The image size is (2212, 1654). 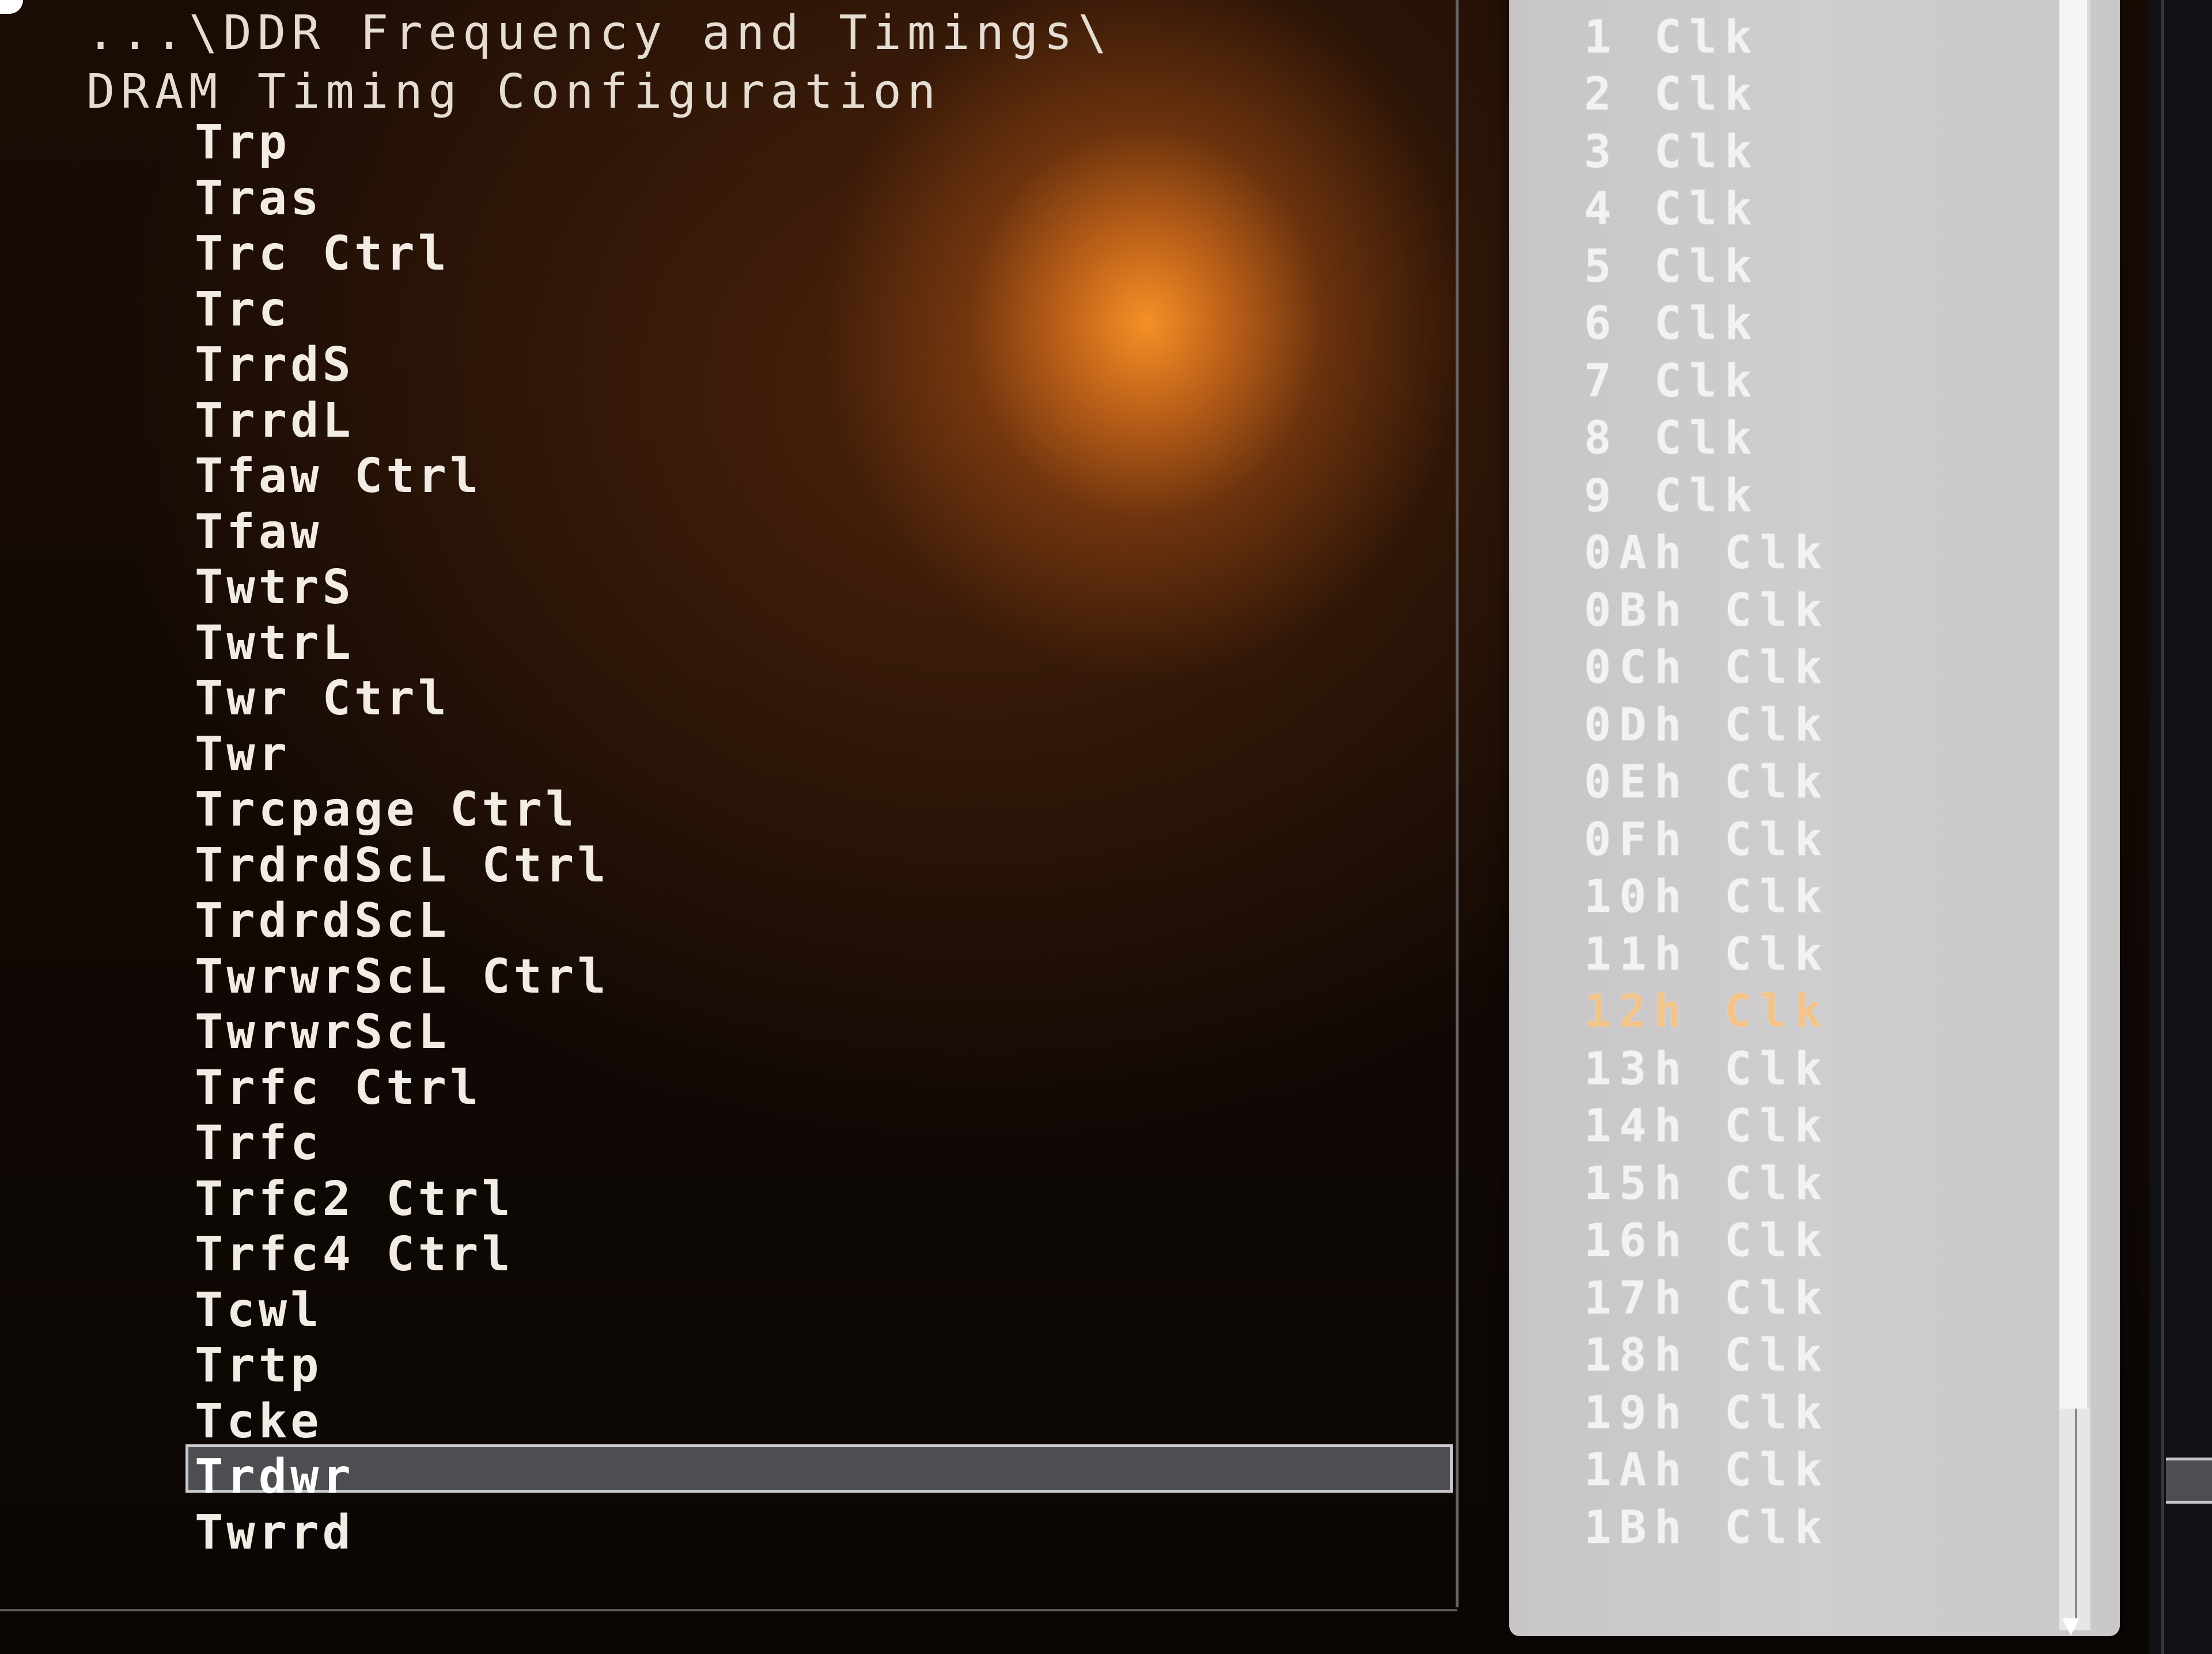 What do you see at coordinates (1707, 955) in the screenshot?
I see `dropdown-option-11h-clk: 11h Clk` at bounding box center [1707, 955].